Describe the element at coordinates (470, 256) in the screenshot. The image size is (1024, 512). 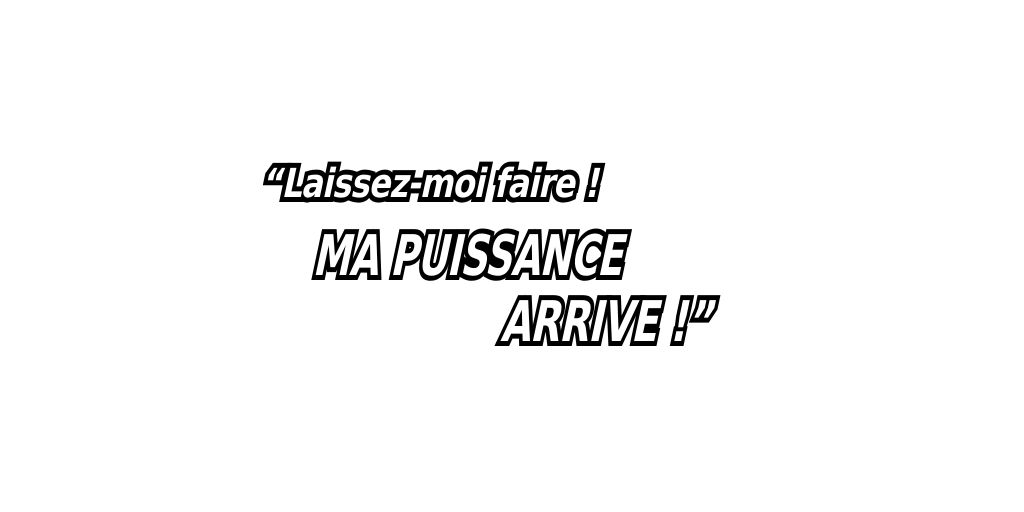
I see `caption-line-2: MA PUISSANCE` at that location.